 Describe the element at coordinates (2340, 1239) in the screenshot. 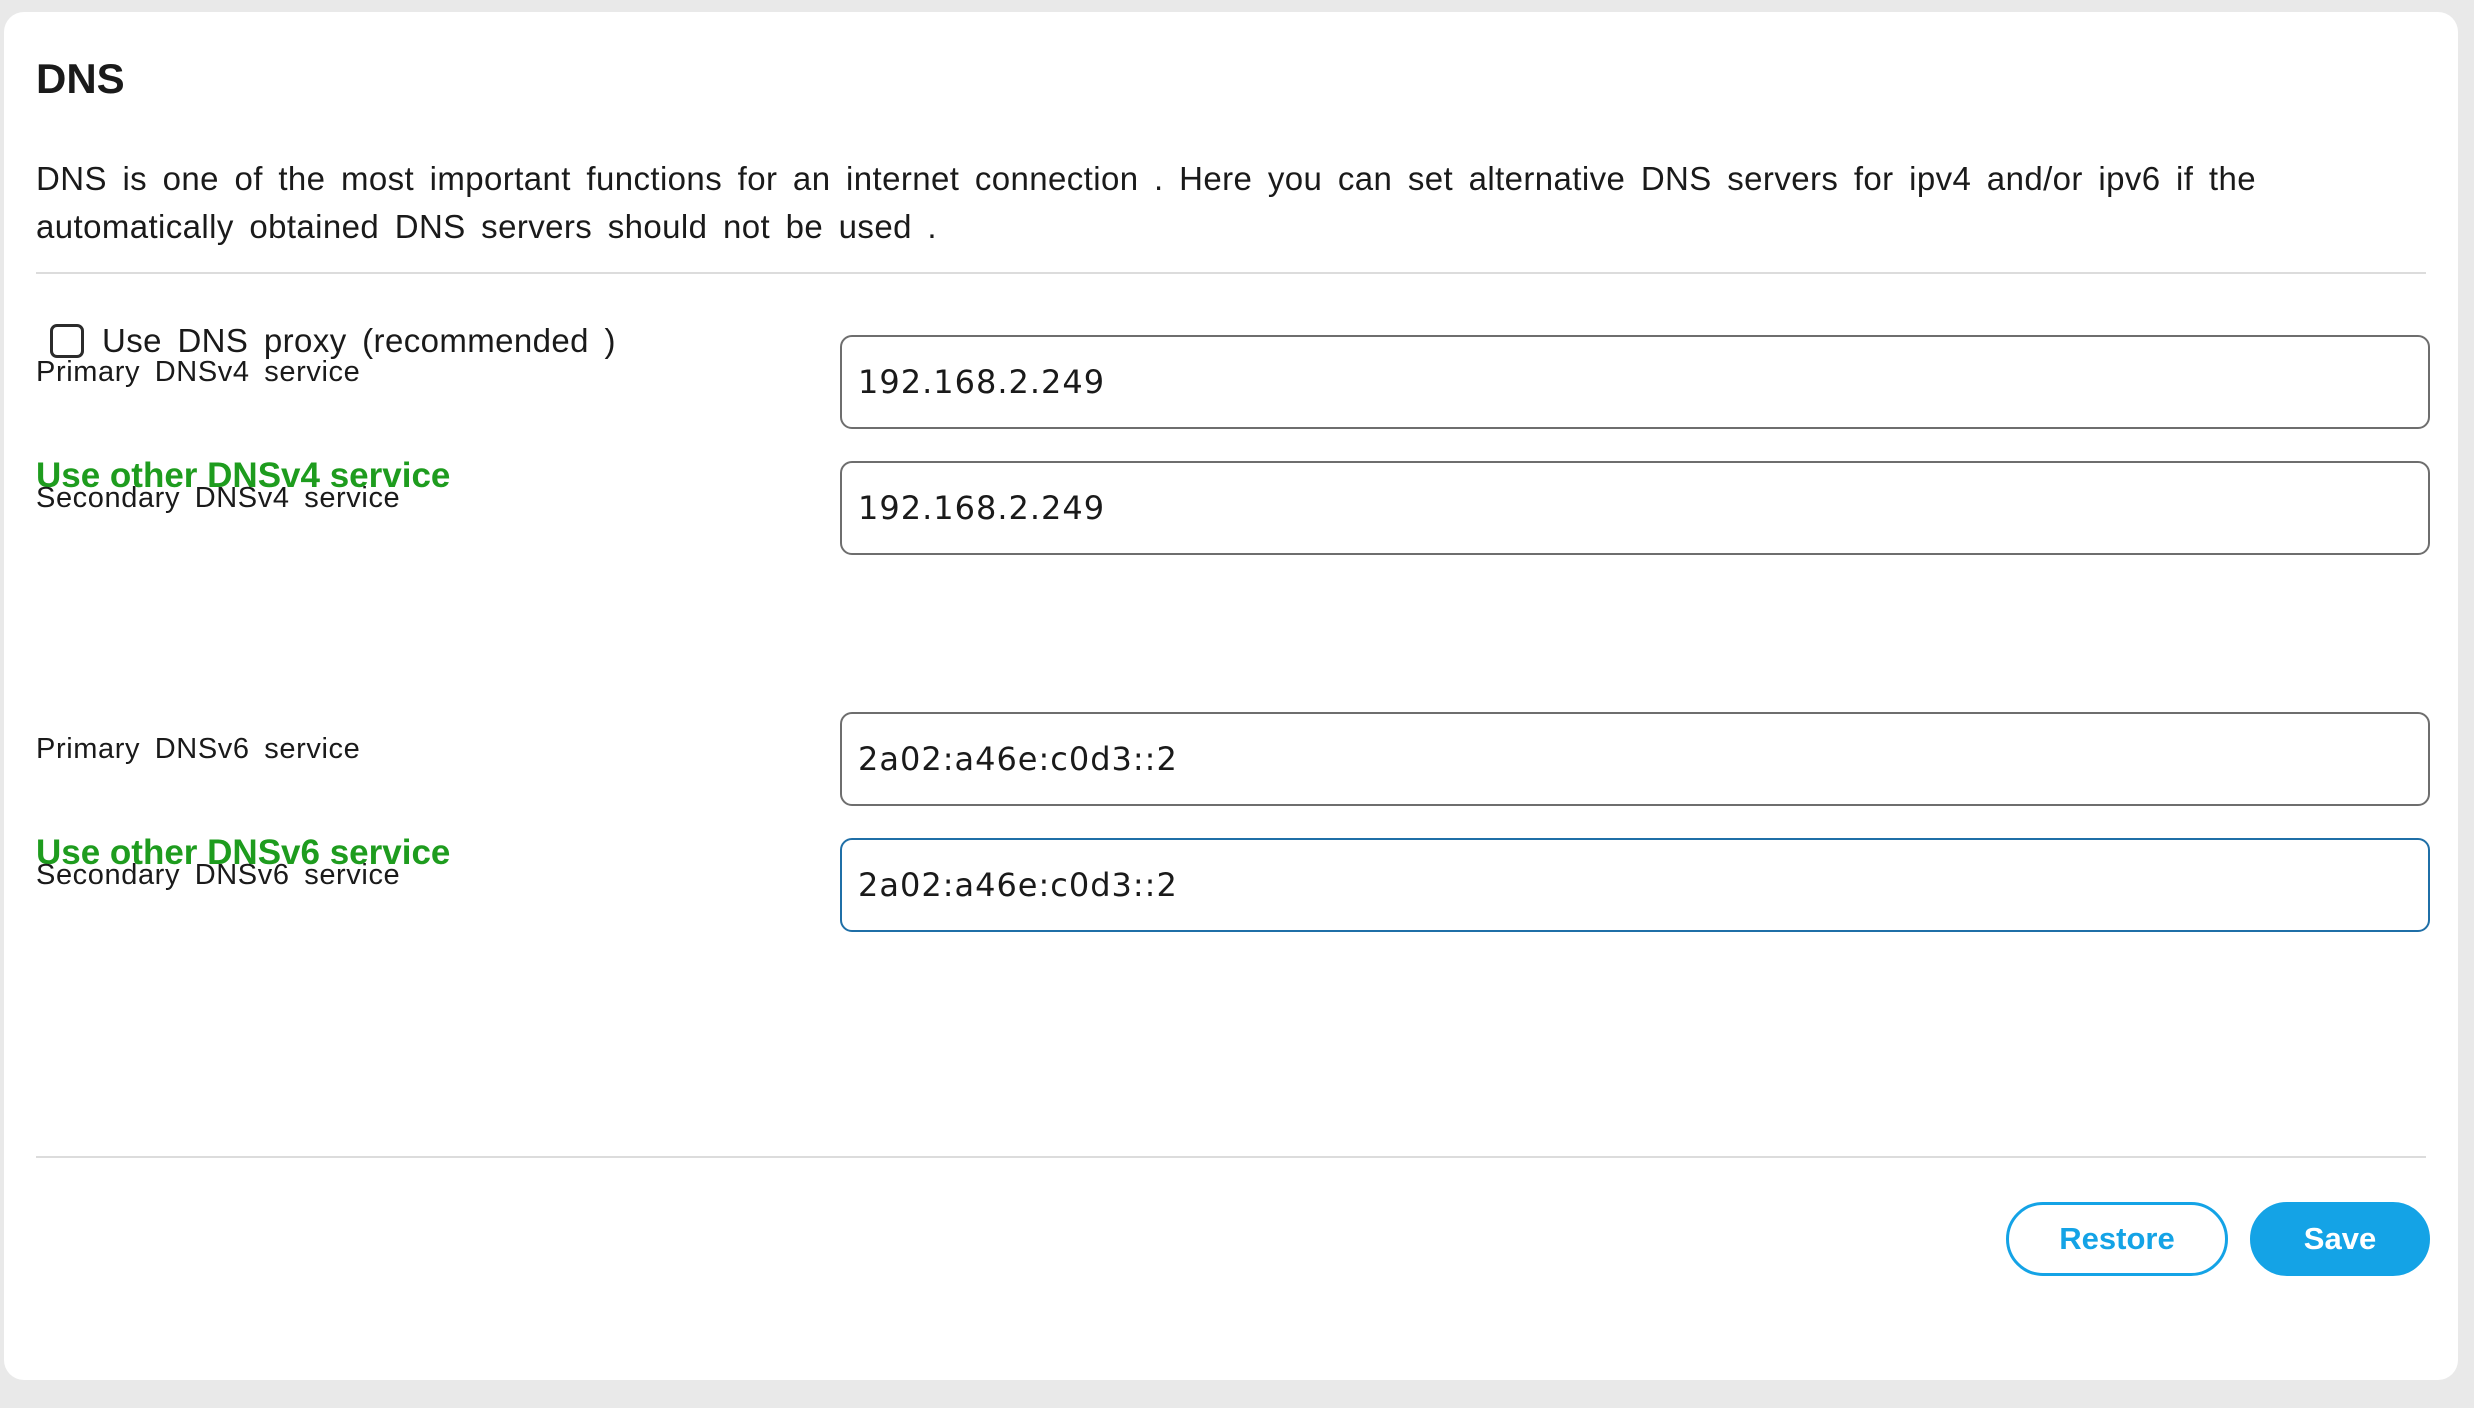

I see `save-button: Save` at that location.